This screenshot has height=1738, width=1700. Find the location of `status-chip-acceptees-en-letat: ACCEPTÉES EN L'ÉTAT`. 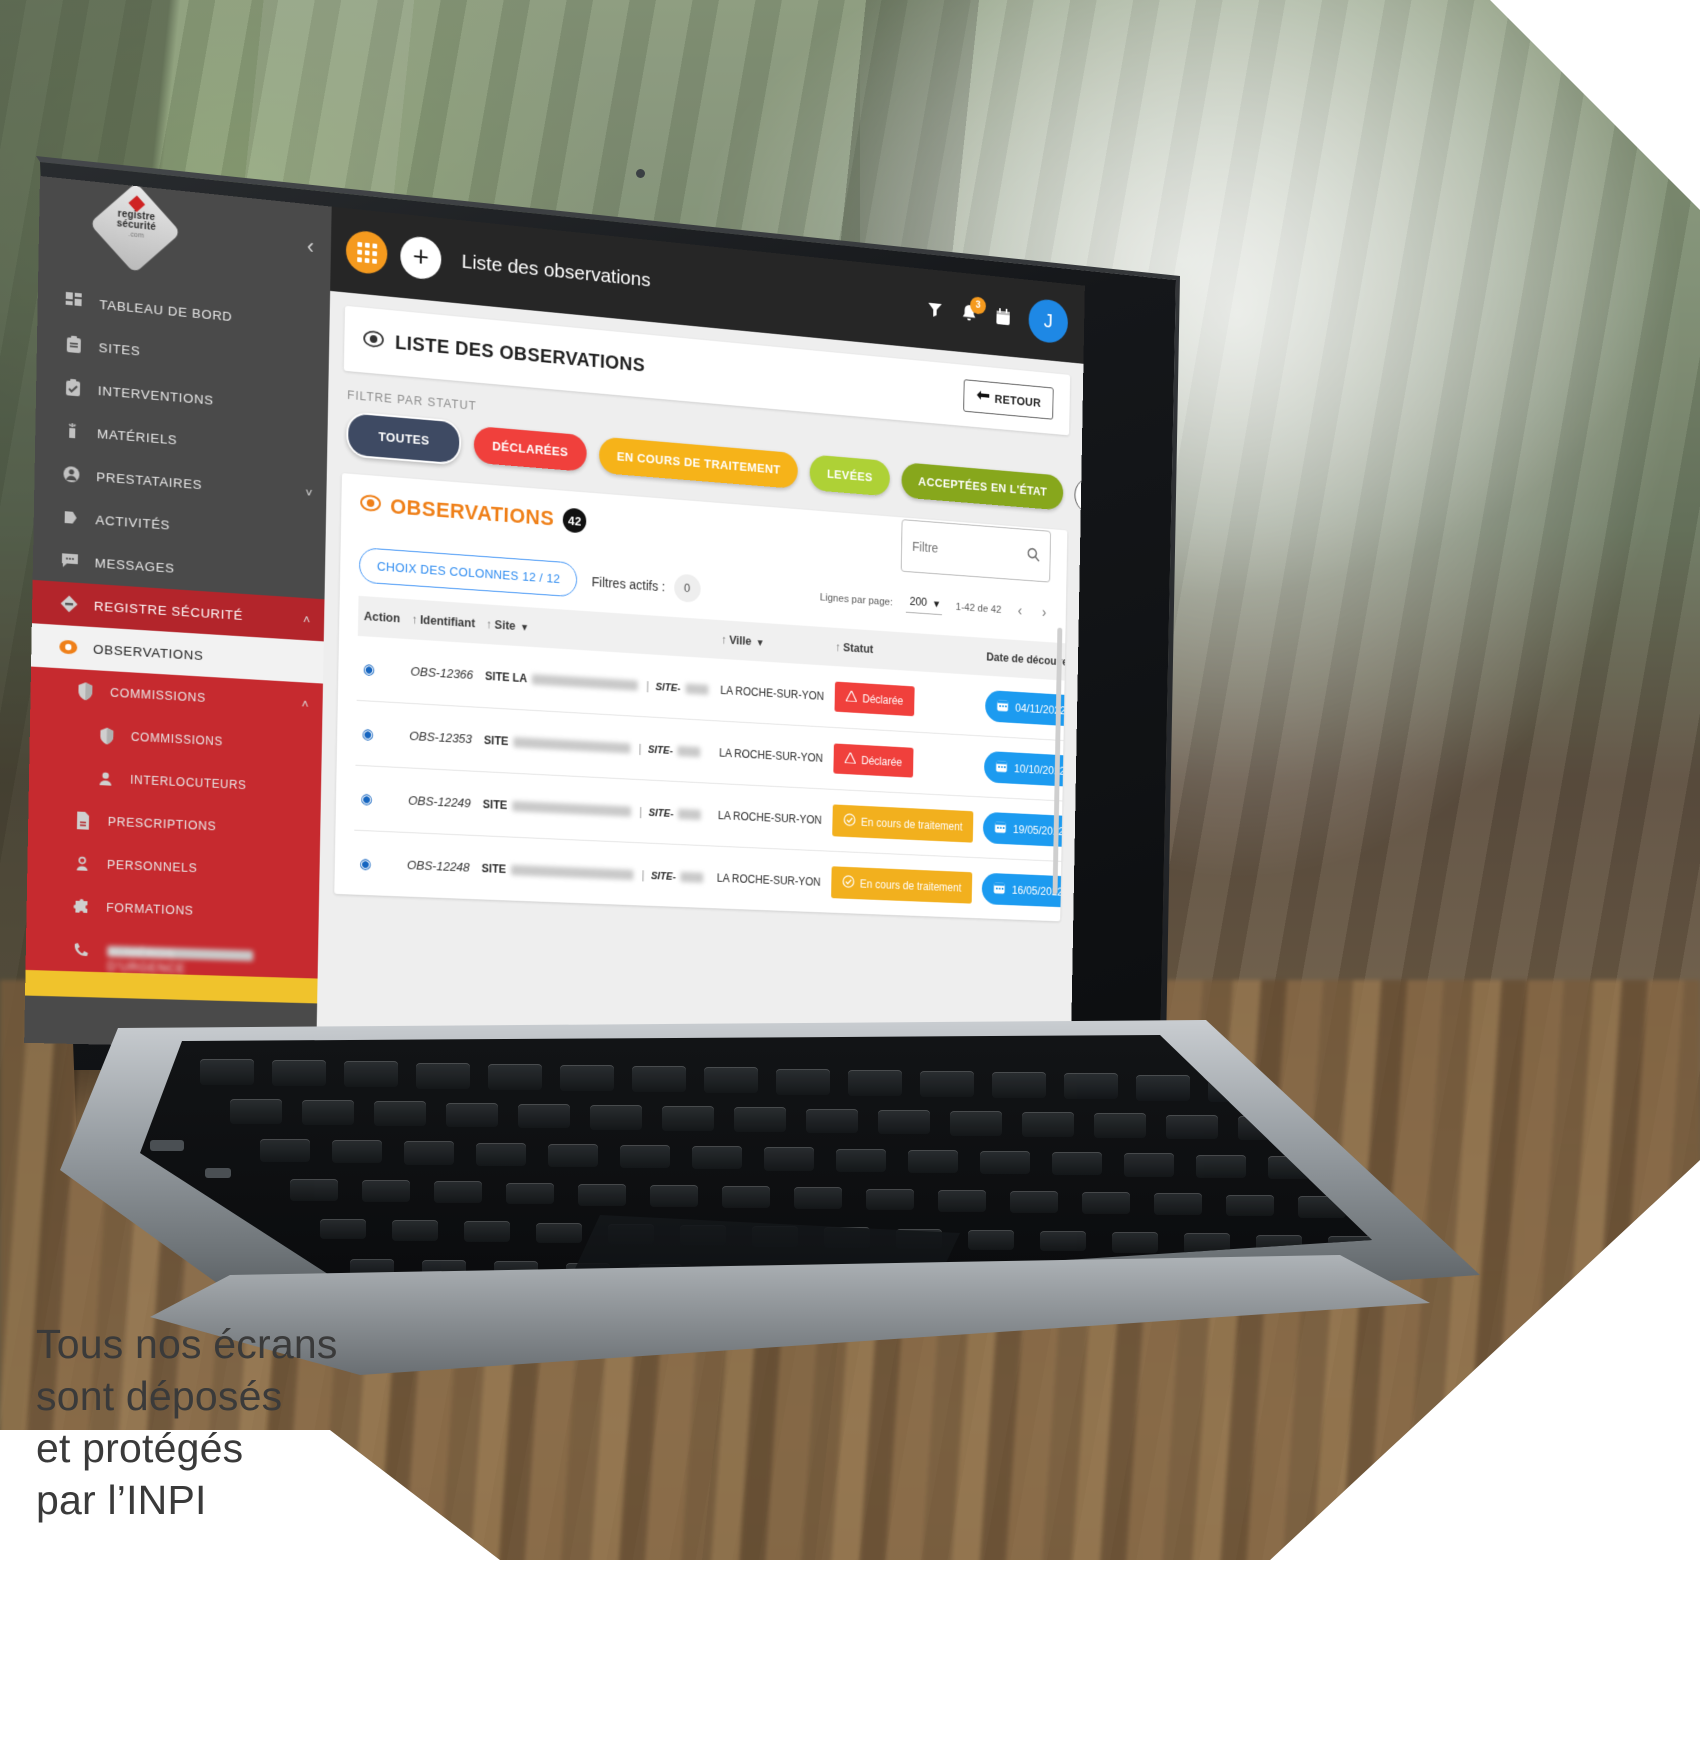

status-chip-acceptees-en-letat: ACCEPTÉES EN L'ÉTAT is located at coordinates (982, 486).